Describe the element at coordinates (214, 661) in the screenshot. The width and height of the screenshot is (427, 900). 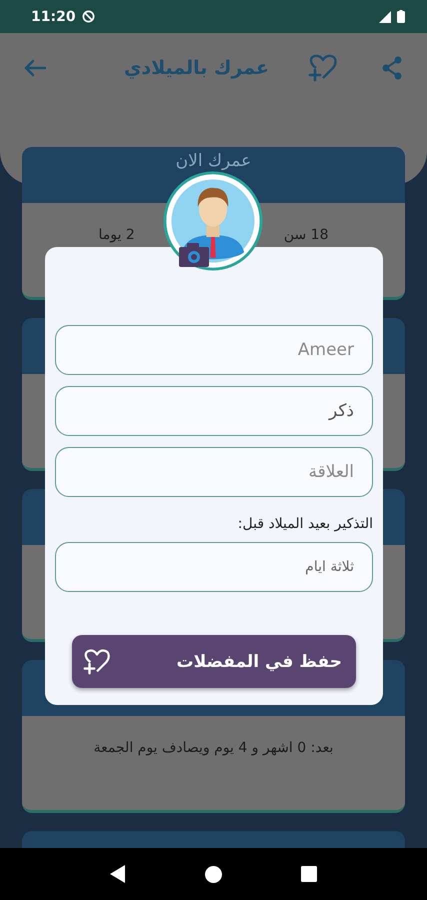
I see `save-favorites-button: حفظ في المفضلات` at that location.